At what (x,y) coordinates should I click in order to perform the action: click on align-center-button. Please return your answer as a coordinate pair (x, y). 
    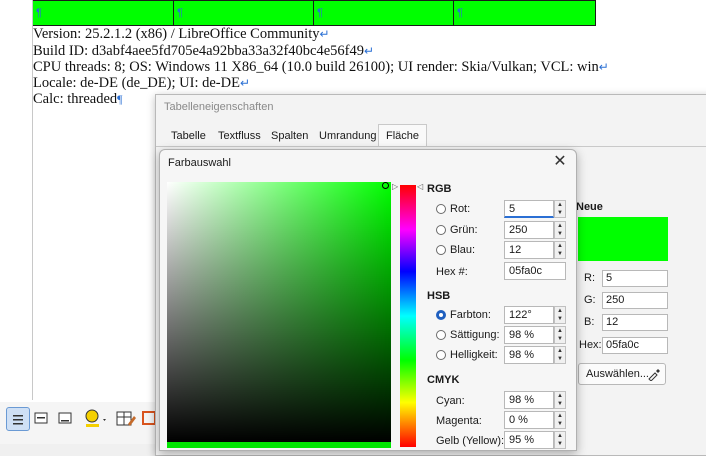
    Looking at the image, I should click on (41, 418).